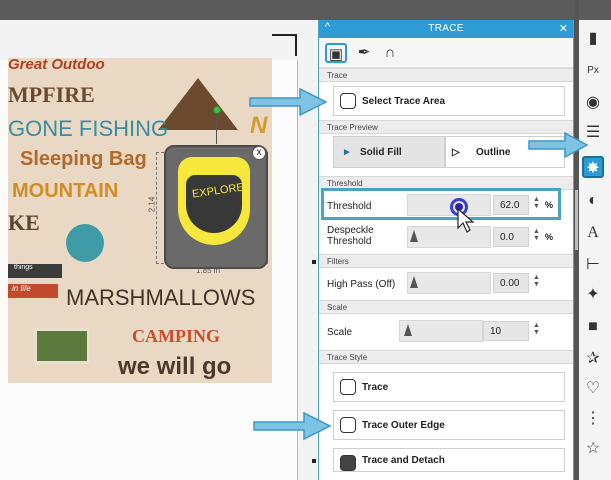 The height and width of the screenshot is (480, 611). What do you see at coordinates (449, 237) in the screenshot?
I see `despeckle-slider` at bounding box center [449, 237].